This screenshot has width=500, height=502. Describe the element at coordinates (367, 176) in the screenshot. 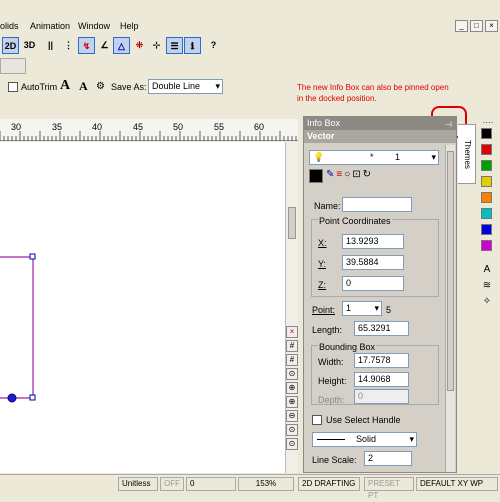

I see `rotate-icon: ↻` at that location.